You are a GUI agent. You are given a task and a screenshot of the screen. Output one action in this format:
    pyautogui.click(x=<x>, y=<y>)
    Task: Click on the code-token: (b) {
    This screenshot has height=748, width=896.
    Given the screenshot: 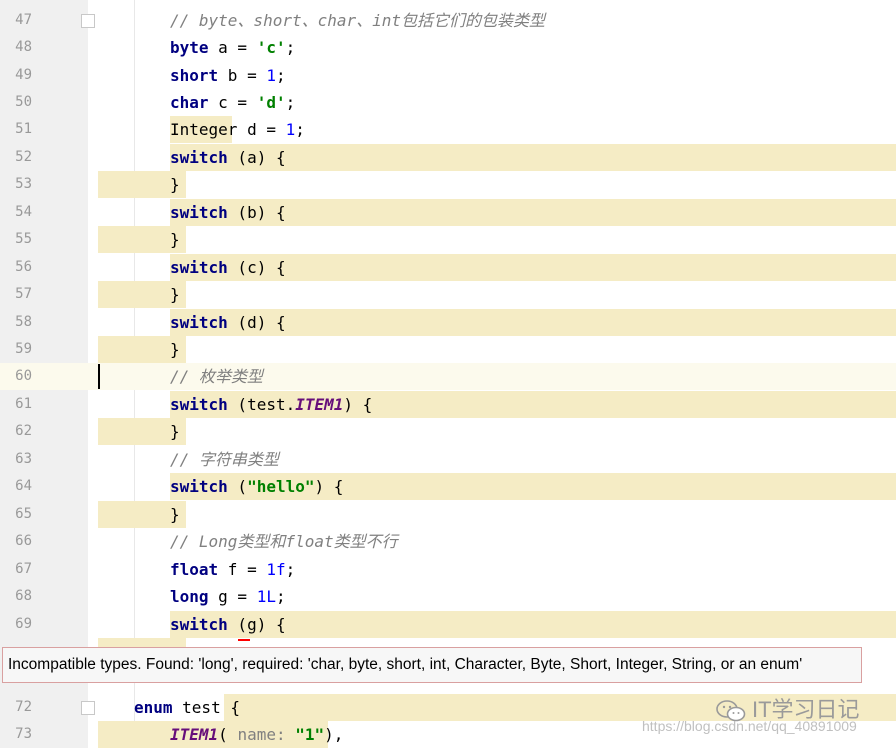 What is the action you would take?
    pyautogui.click(x=256, y=212)
    